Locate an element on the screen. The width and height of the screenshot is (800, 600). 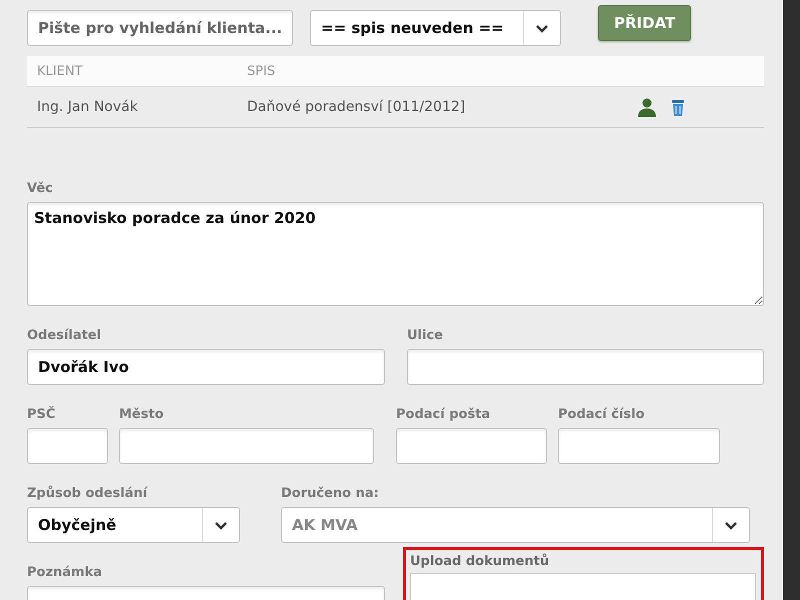
field-label: PSČ is located at coordinates (41, 414).